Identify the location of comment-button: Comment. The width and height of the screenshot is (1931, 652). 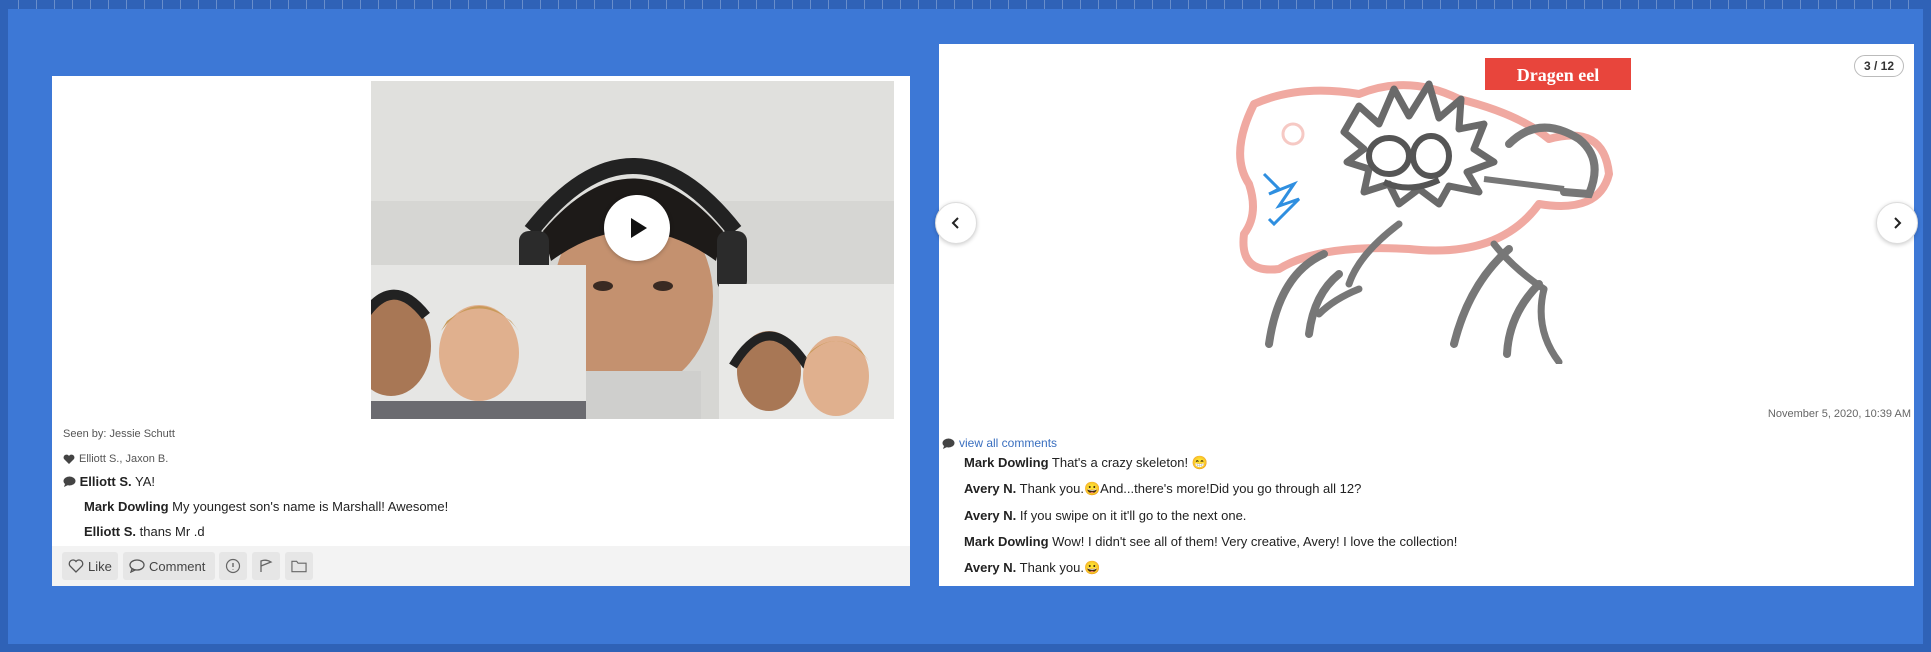
(169, 566).